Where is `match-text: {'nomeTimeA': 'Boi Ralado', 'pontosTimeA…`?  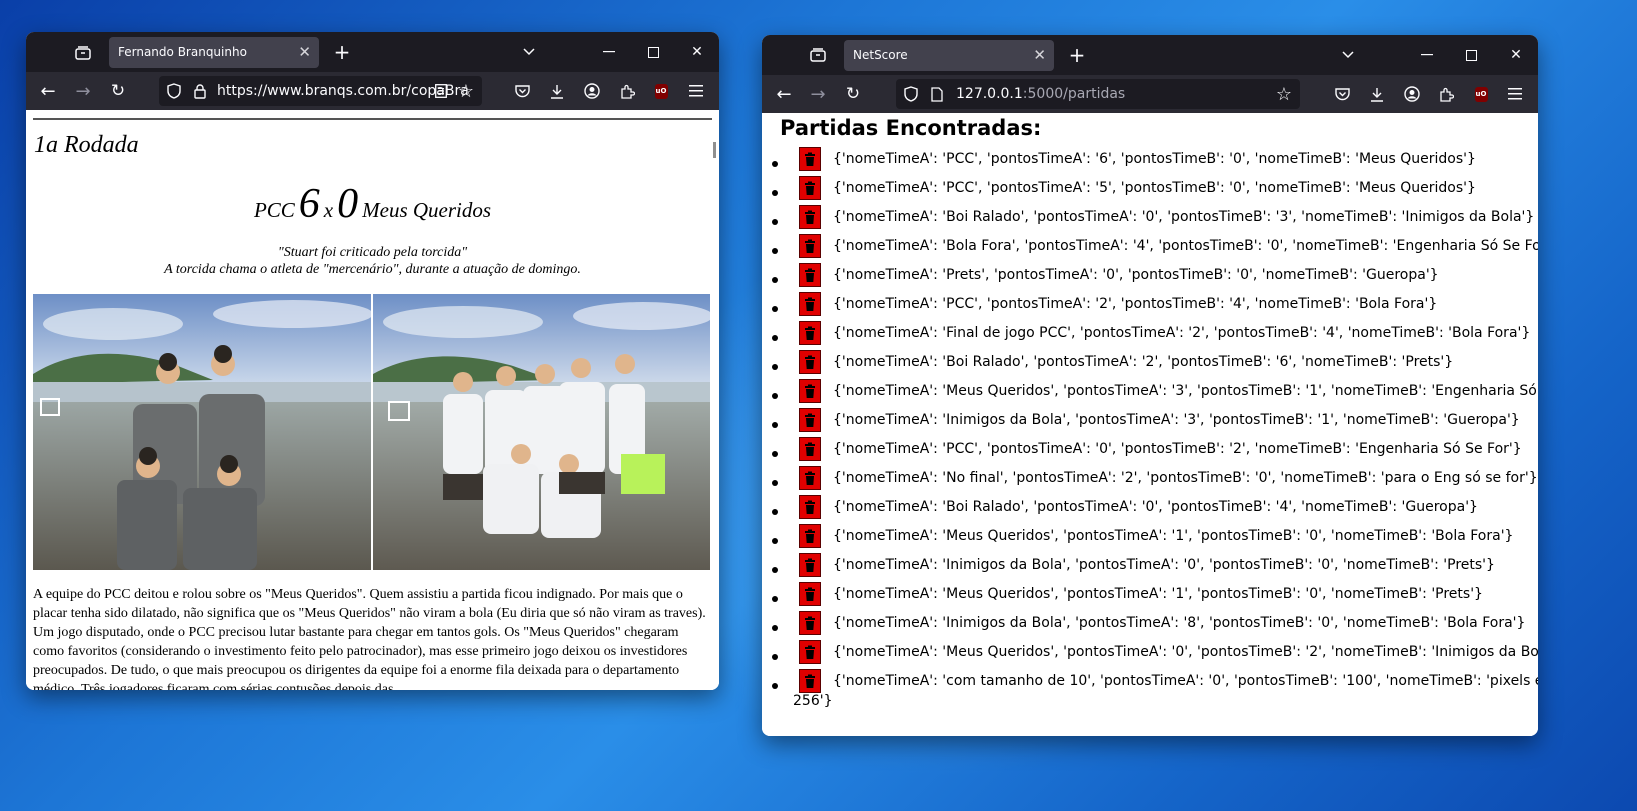 match-text: {'nomeTimeA': 'Boi Ralado', 'pontosTimeA… is located at coordinates (1155, 507).